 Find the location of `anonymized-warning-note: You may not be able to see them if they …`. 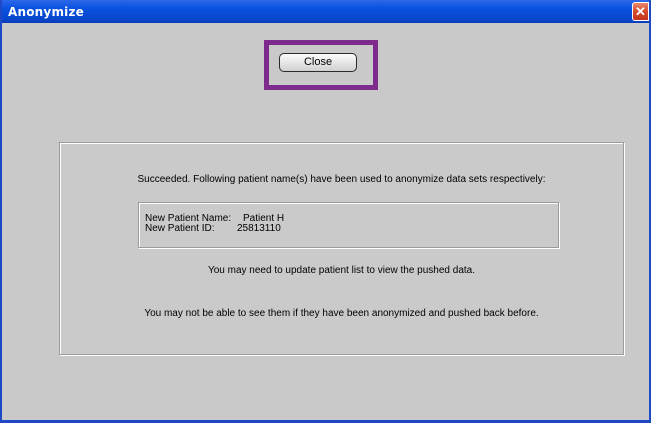

anonymized-warning-note: You may not be able to see them if they … is located at coordinates (341, 313).